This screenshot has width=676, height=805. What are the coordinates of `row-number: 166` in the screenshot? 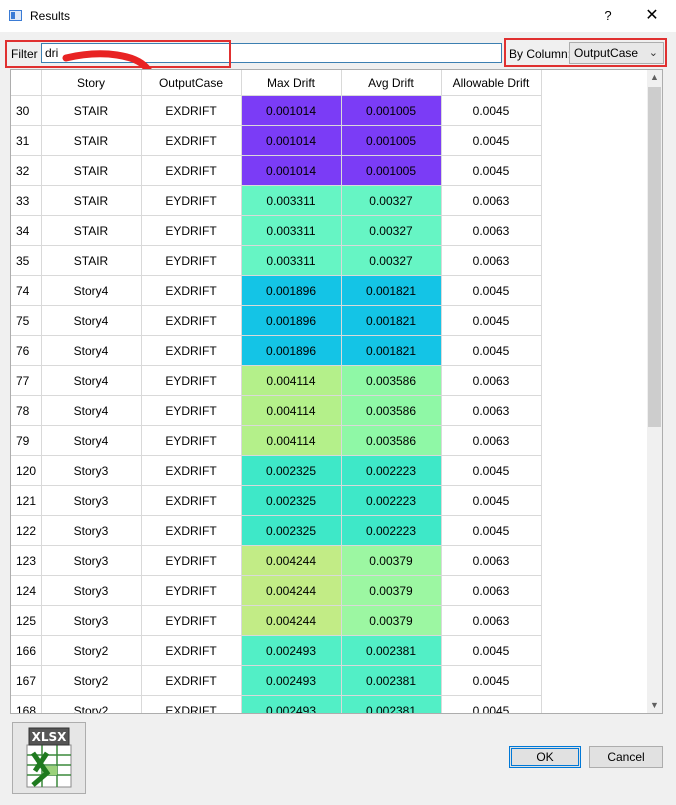 It's located at (26, 650).